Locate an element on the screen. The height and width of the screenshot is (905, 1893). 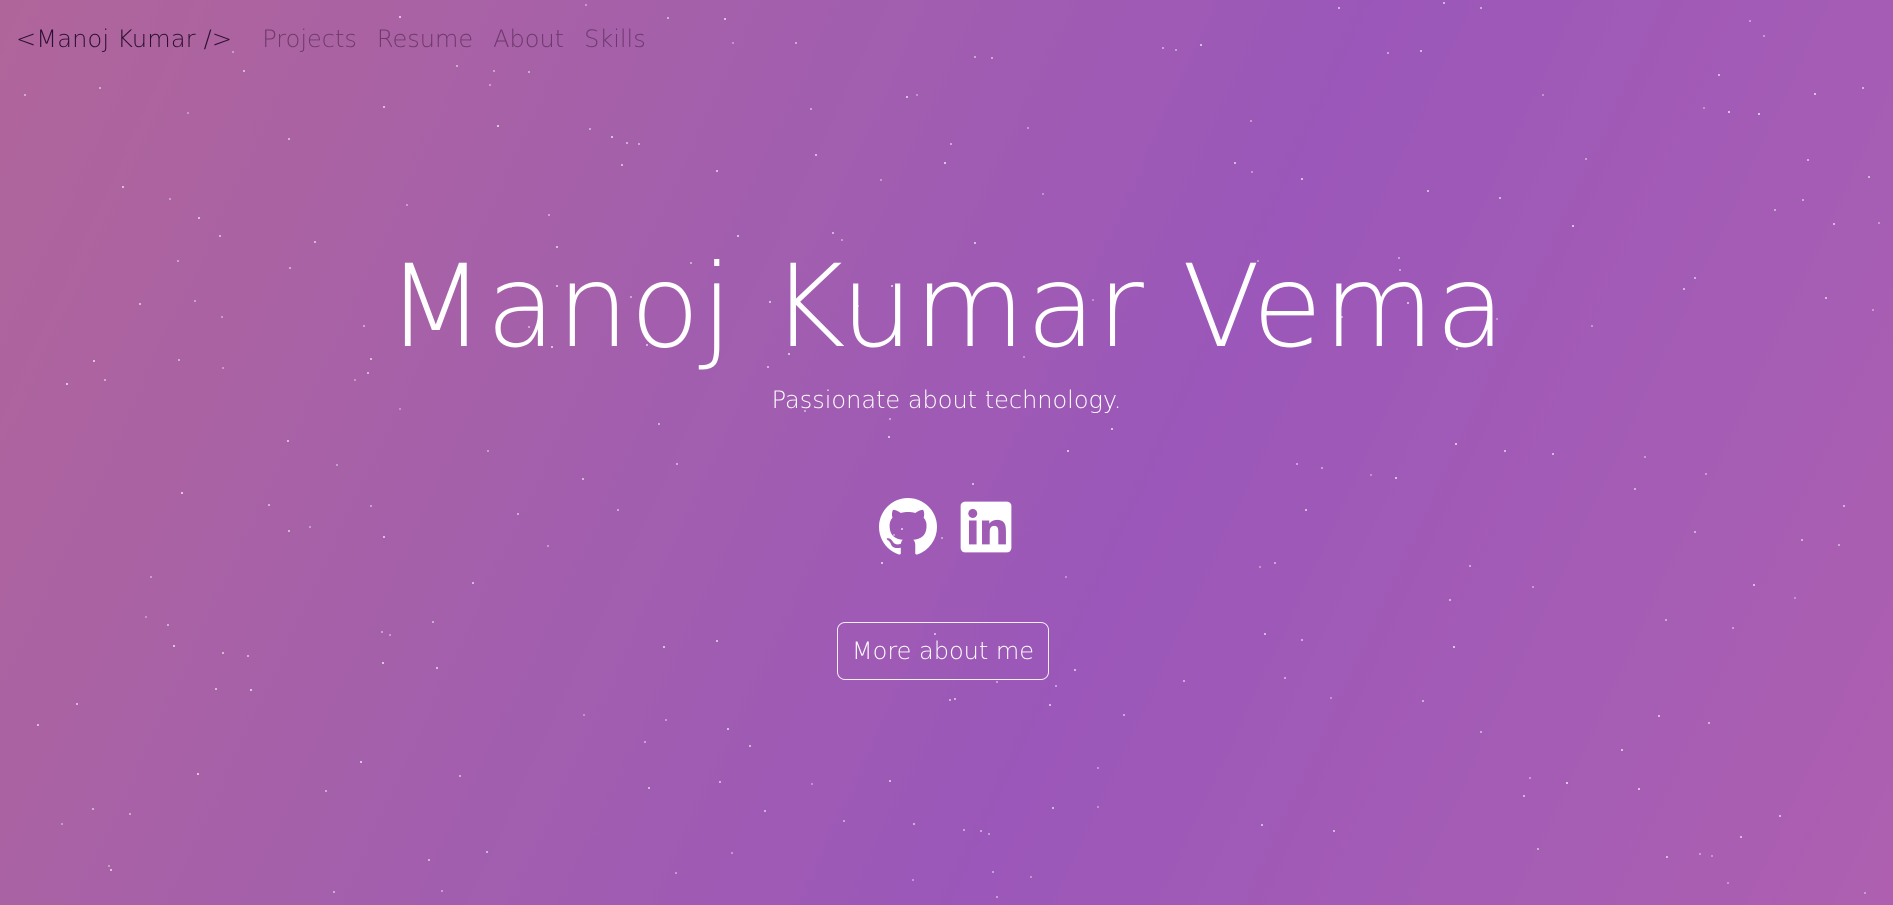
more-about-me-button: More about me is located at coordinates (943, 651).